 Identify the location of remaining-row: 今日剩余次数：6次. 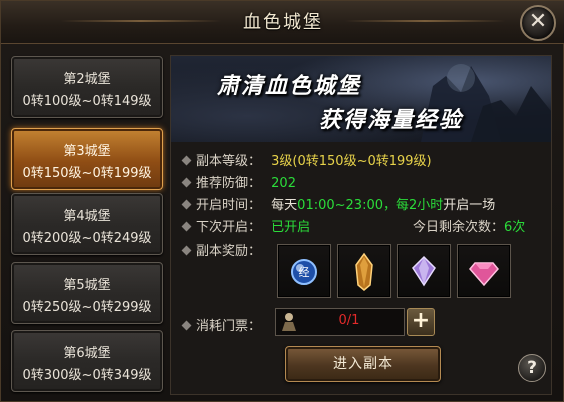
(469, 225).